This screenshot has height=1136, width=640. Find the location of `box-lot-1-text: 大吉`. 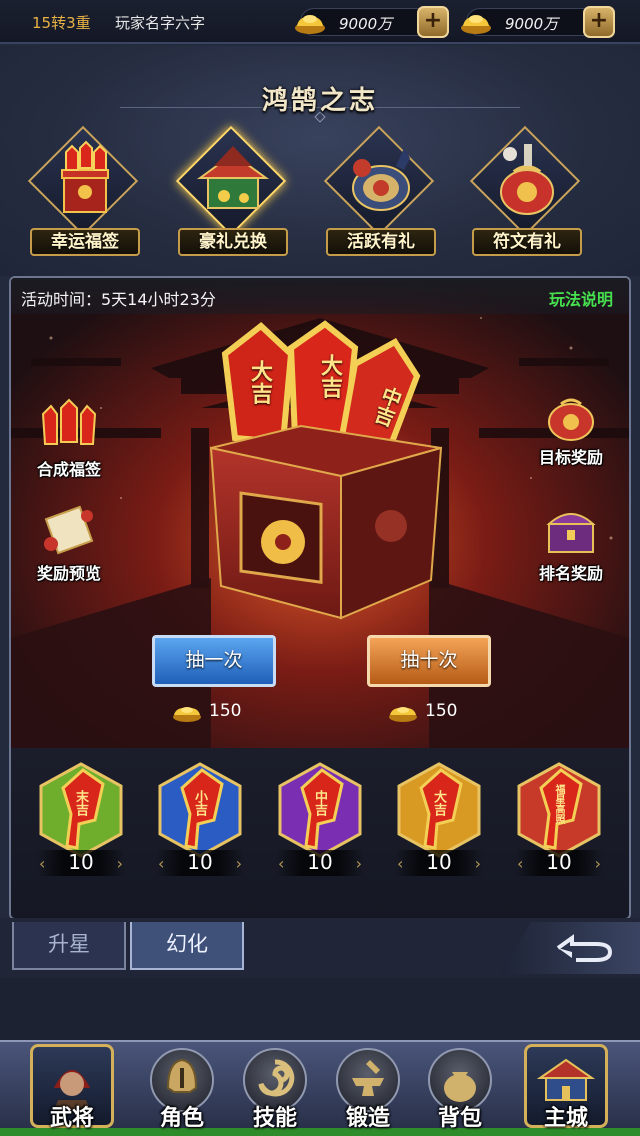

box-lot-1-text: 大吉 is located at coordinates (259, 382).